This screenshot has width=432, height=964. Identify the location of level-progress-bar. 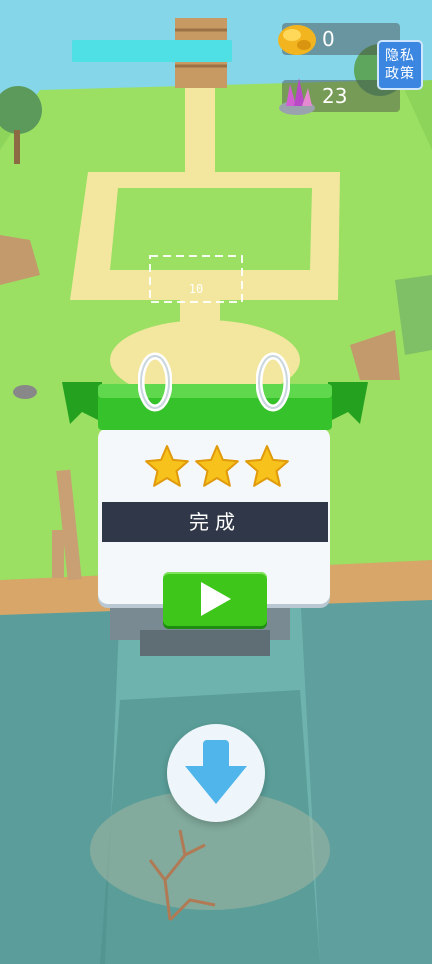
(152, 51).